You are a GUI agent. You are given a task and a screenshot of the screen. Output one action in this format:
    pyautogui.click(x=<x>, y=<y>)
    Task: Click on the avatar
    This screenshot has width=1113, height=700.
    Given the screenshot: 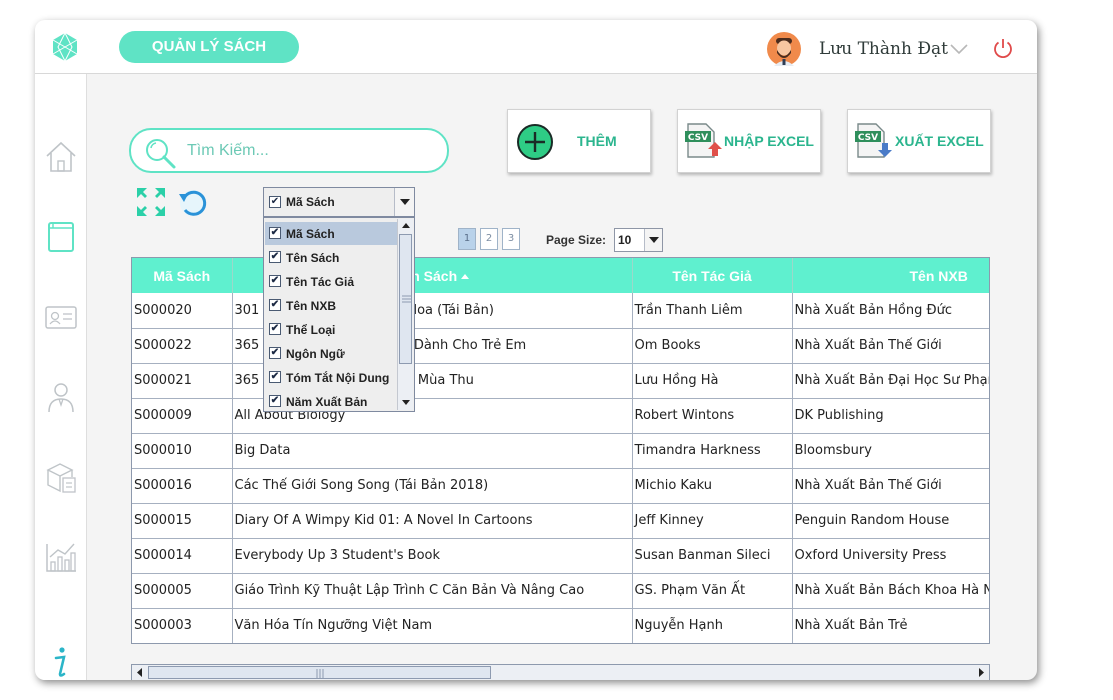 What is the action you would take?
    pyautogui.click(x=784, y=49)
    